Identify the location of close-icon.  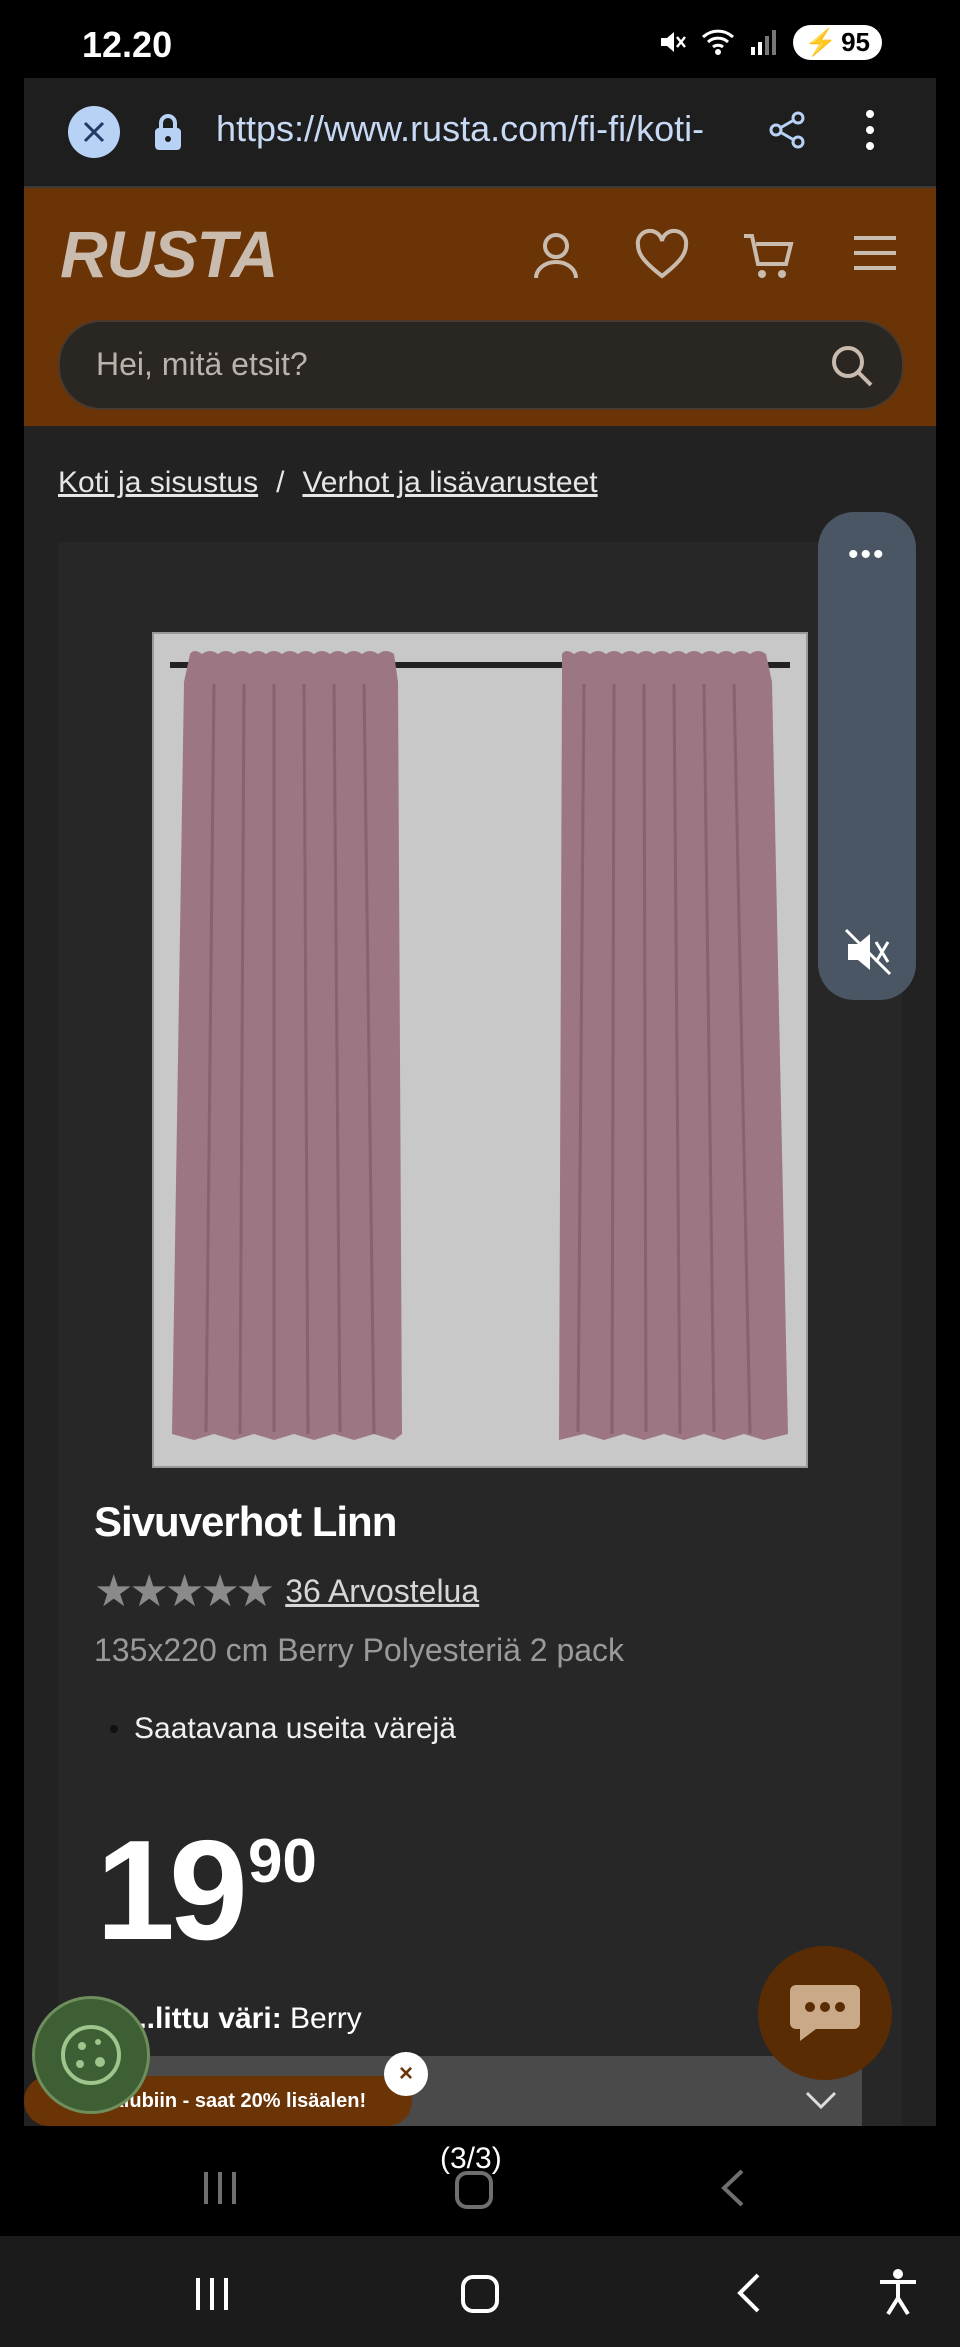
(94, 132).